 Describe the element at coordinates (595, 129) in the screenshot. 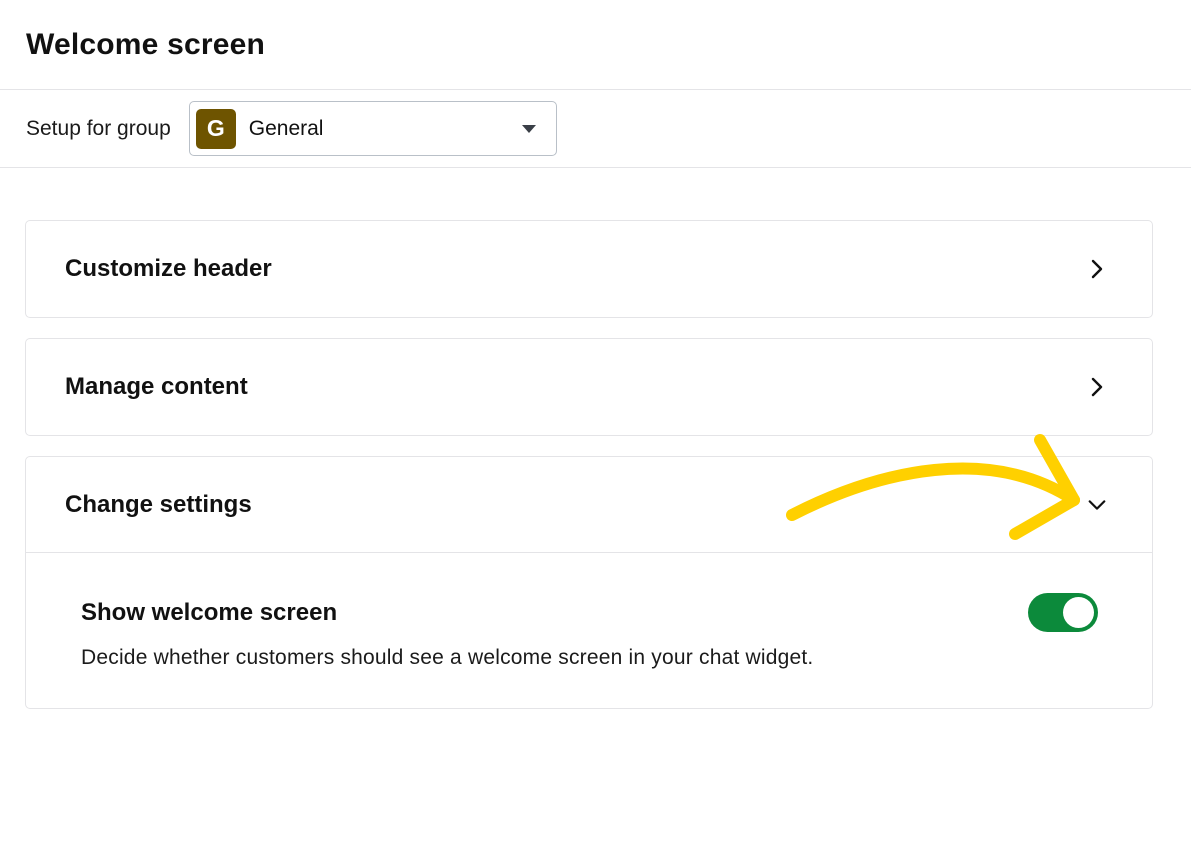

I see `group-bar: Setup for group G General` at that location.